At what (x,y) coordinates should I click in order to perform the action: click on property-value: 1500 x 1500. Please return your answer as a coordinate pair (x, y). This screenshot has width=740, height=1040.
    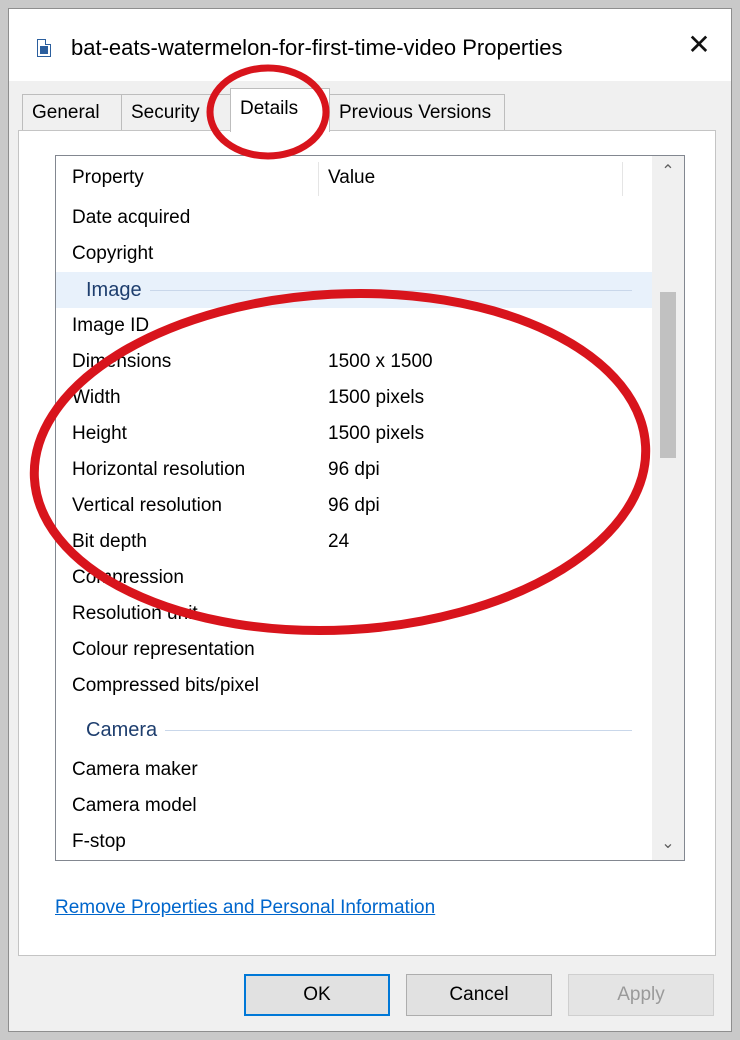
    Looking at the image, I should click on (380, 361).